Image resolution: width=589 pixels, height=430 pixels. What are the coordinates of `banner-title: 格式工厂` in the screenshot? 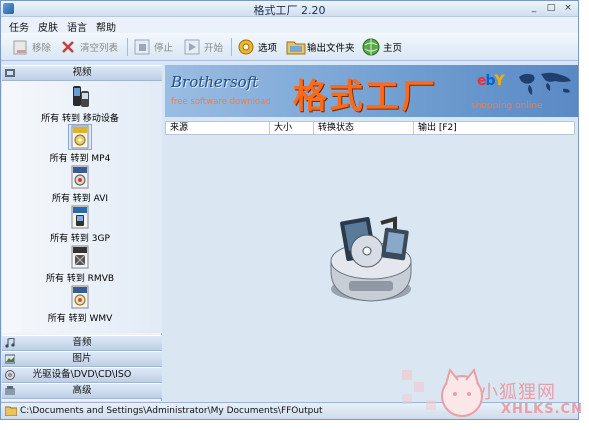 It's located at (365, 97).